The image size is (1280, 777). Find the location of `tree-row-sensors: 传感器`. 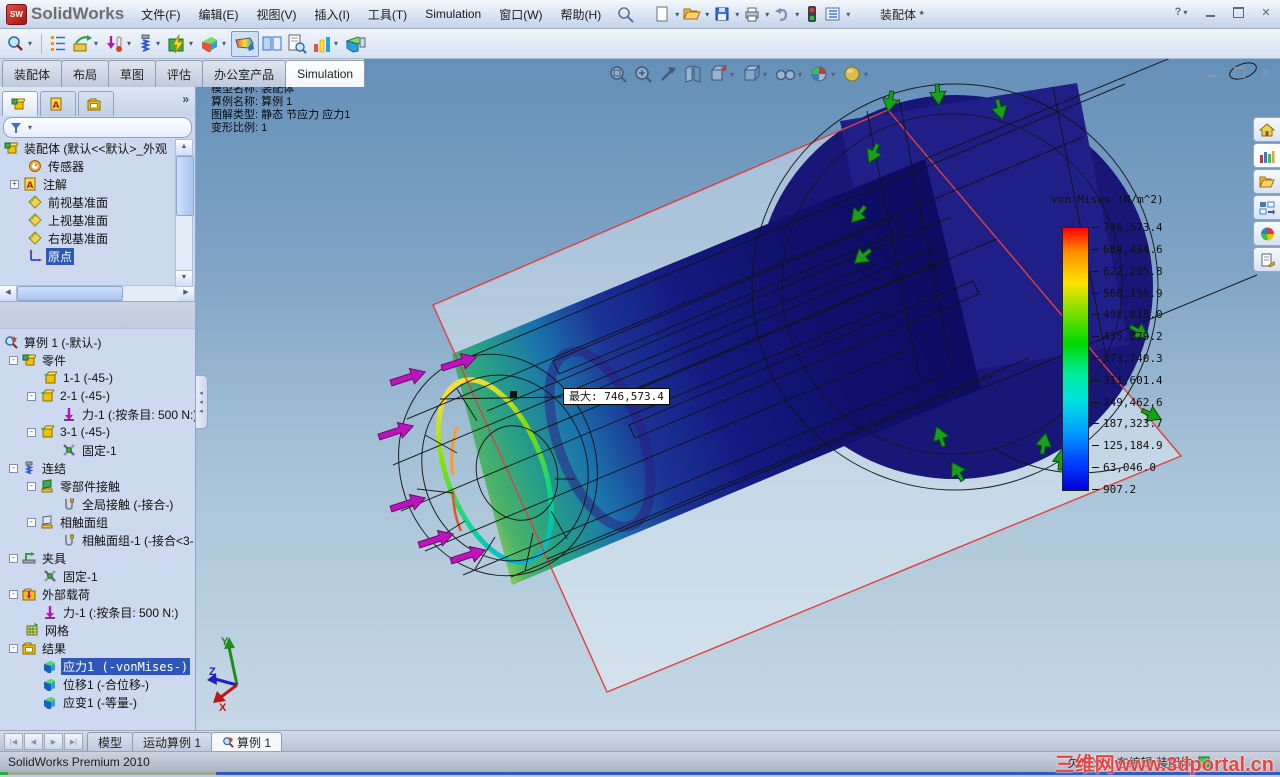

tree-row-sensors: 传感器 is located at coordinates (97, 166).